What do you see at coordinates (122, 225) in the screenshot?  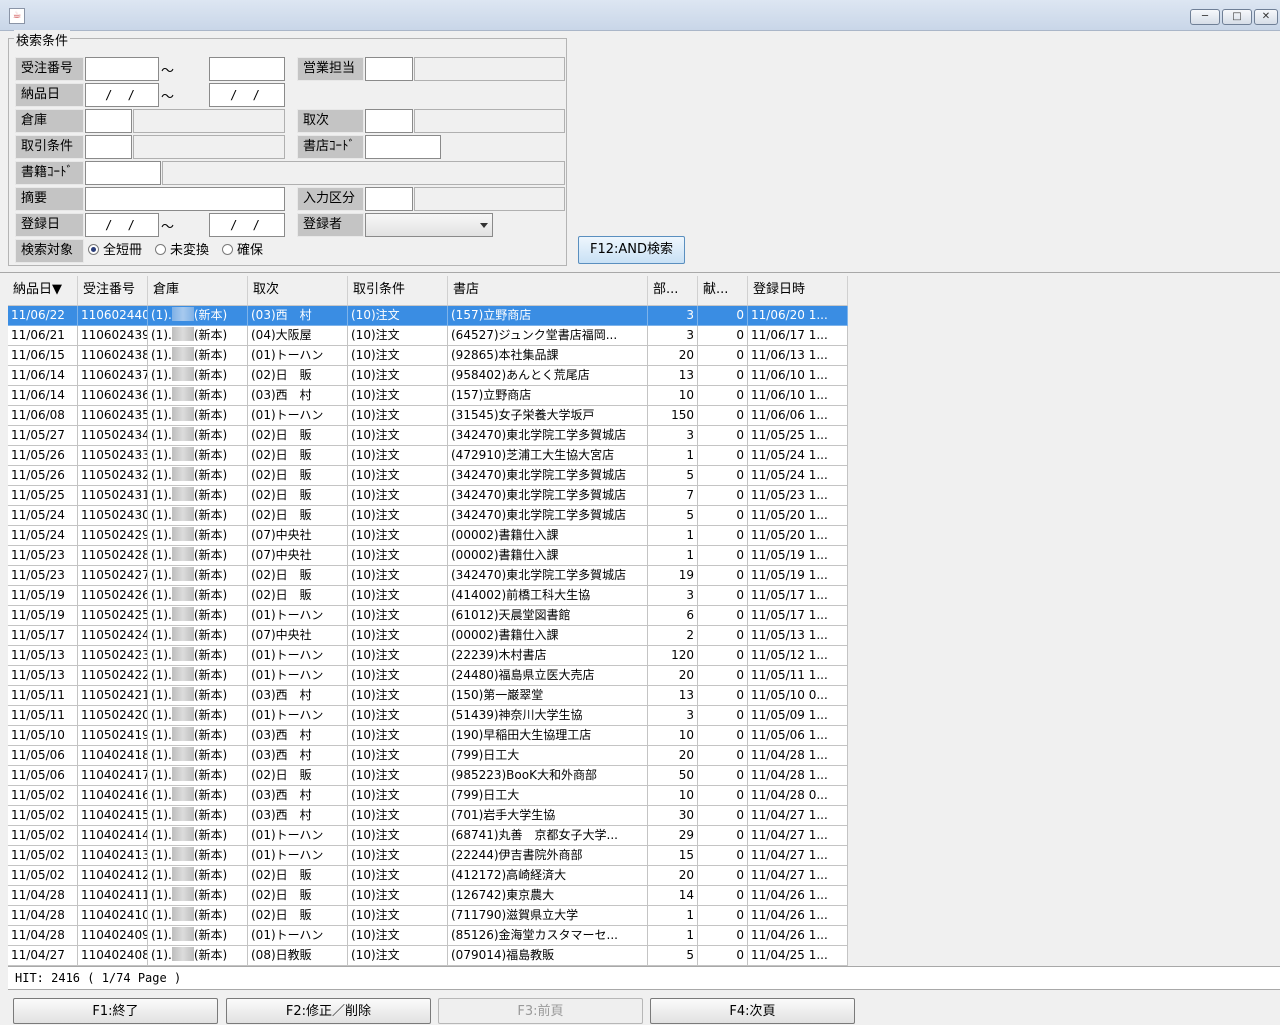 I see `reg-date-from-input: / /` at bounding box center [122, 225].